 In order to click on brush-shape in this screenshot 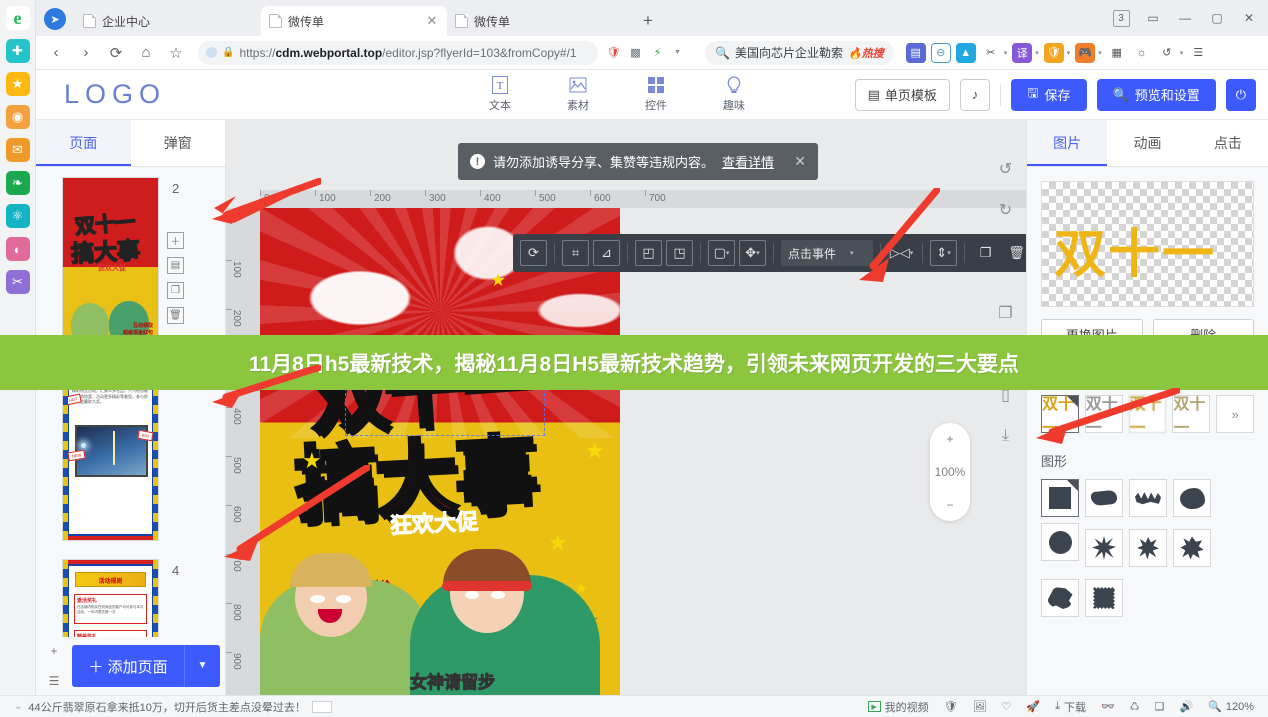, I will do `click(1104, 498)`.